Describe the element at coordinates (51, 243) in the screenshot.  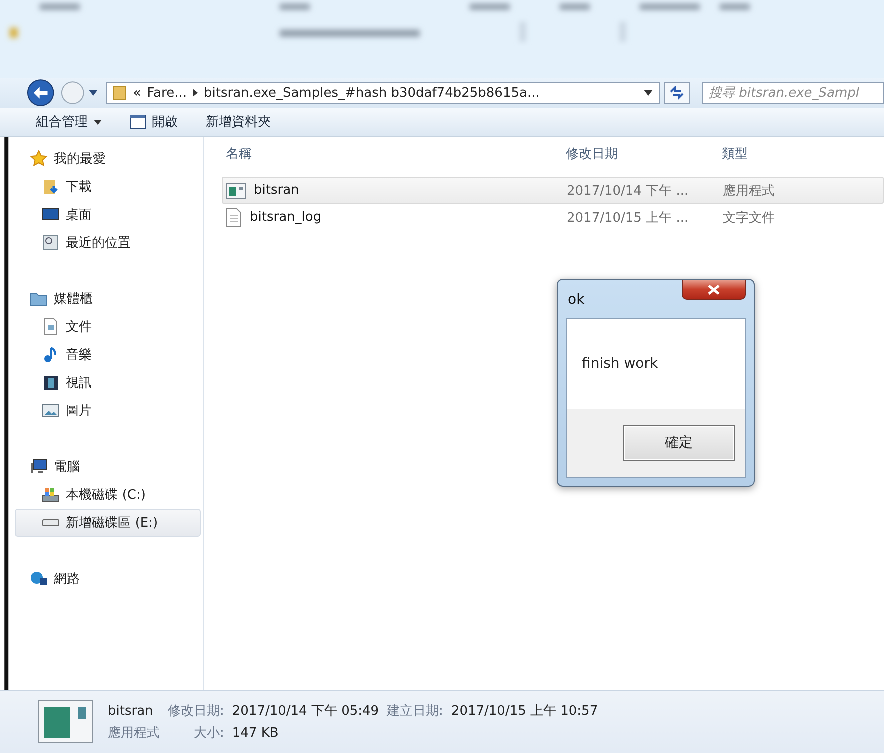
I see `recent-places-icon` at that location.